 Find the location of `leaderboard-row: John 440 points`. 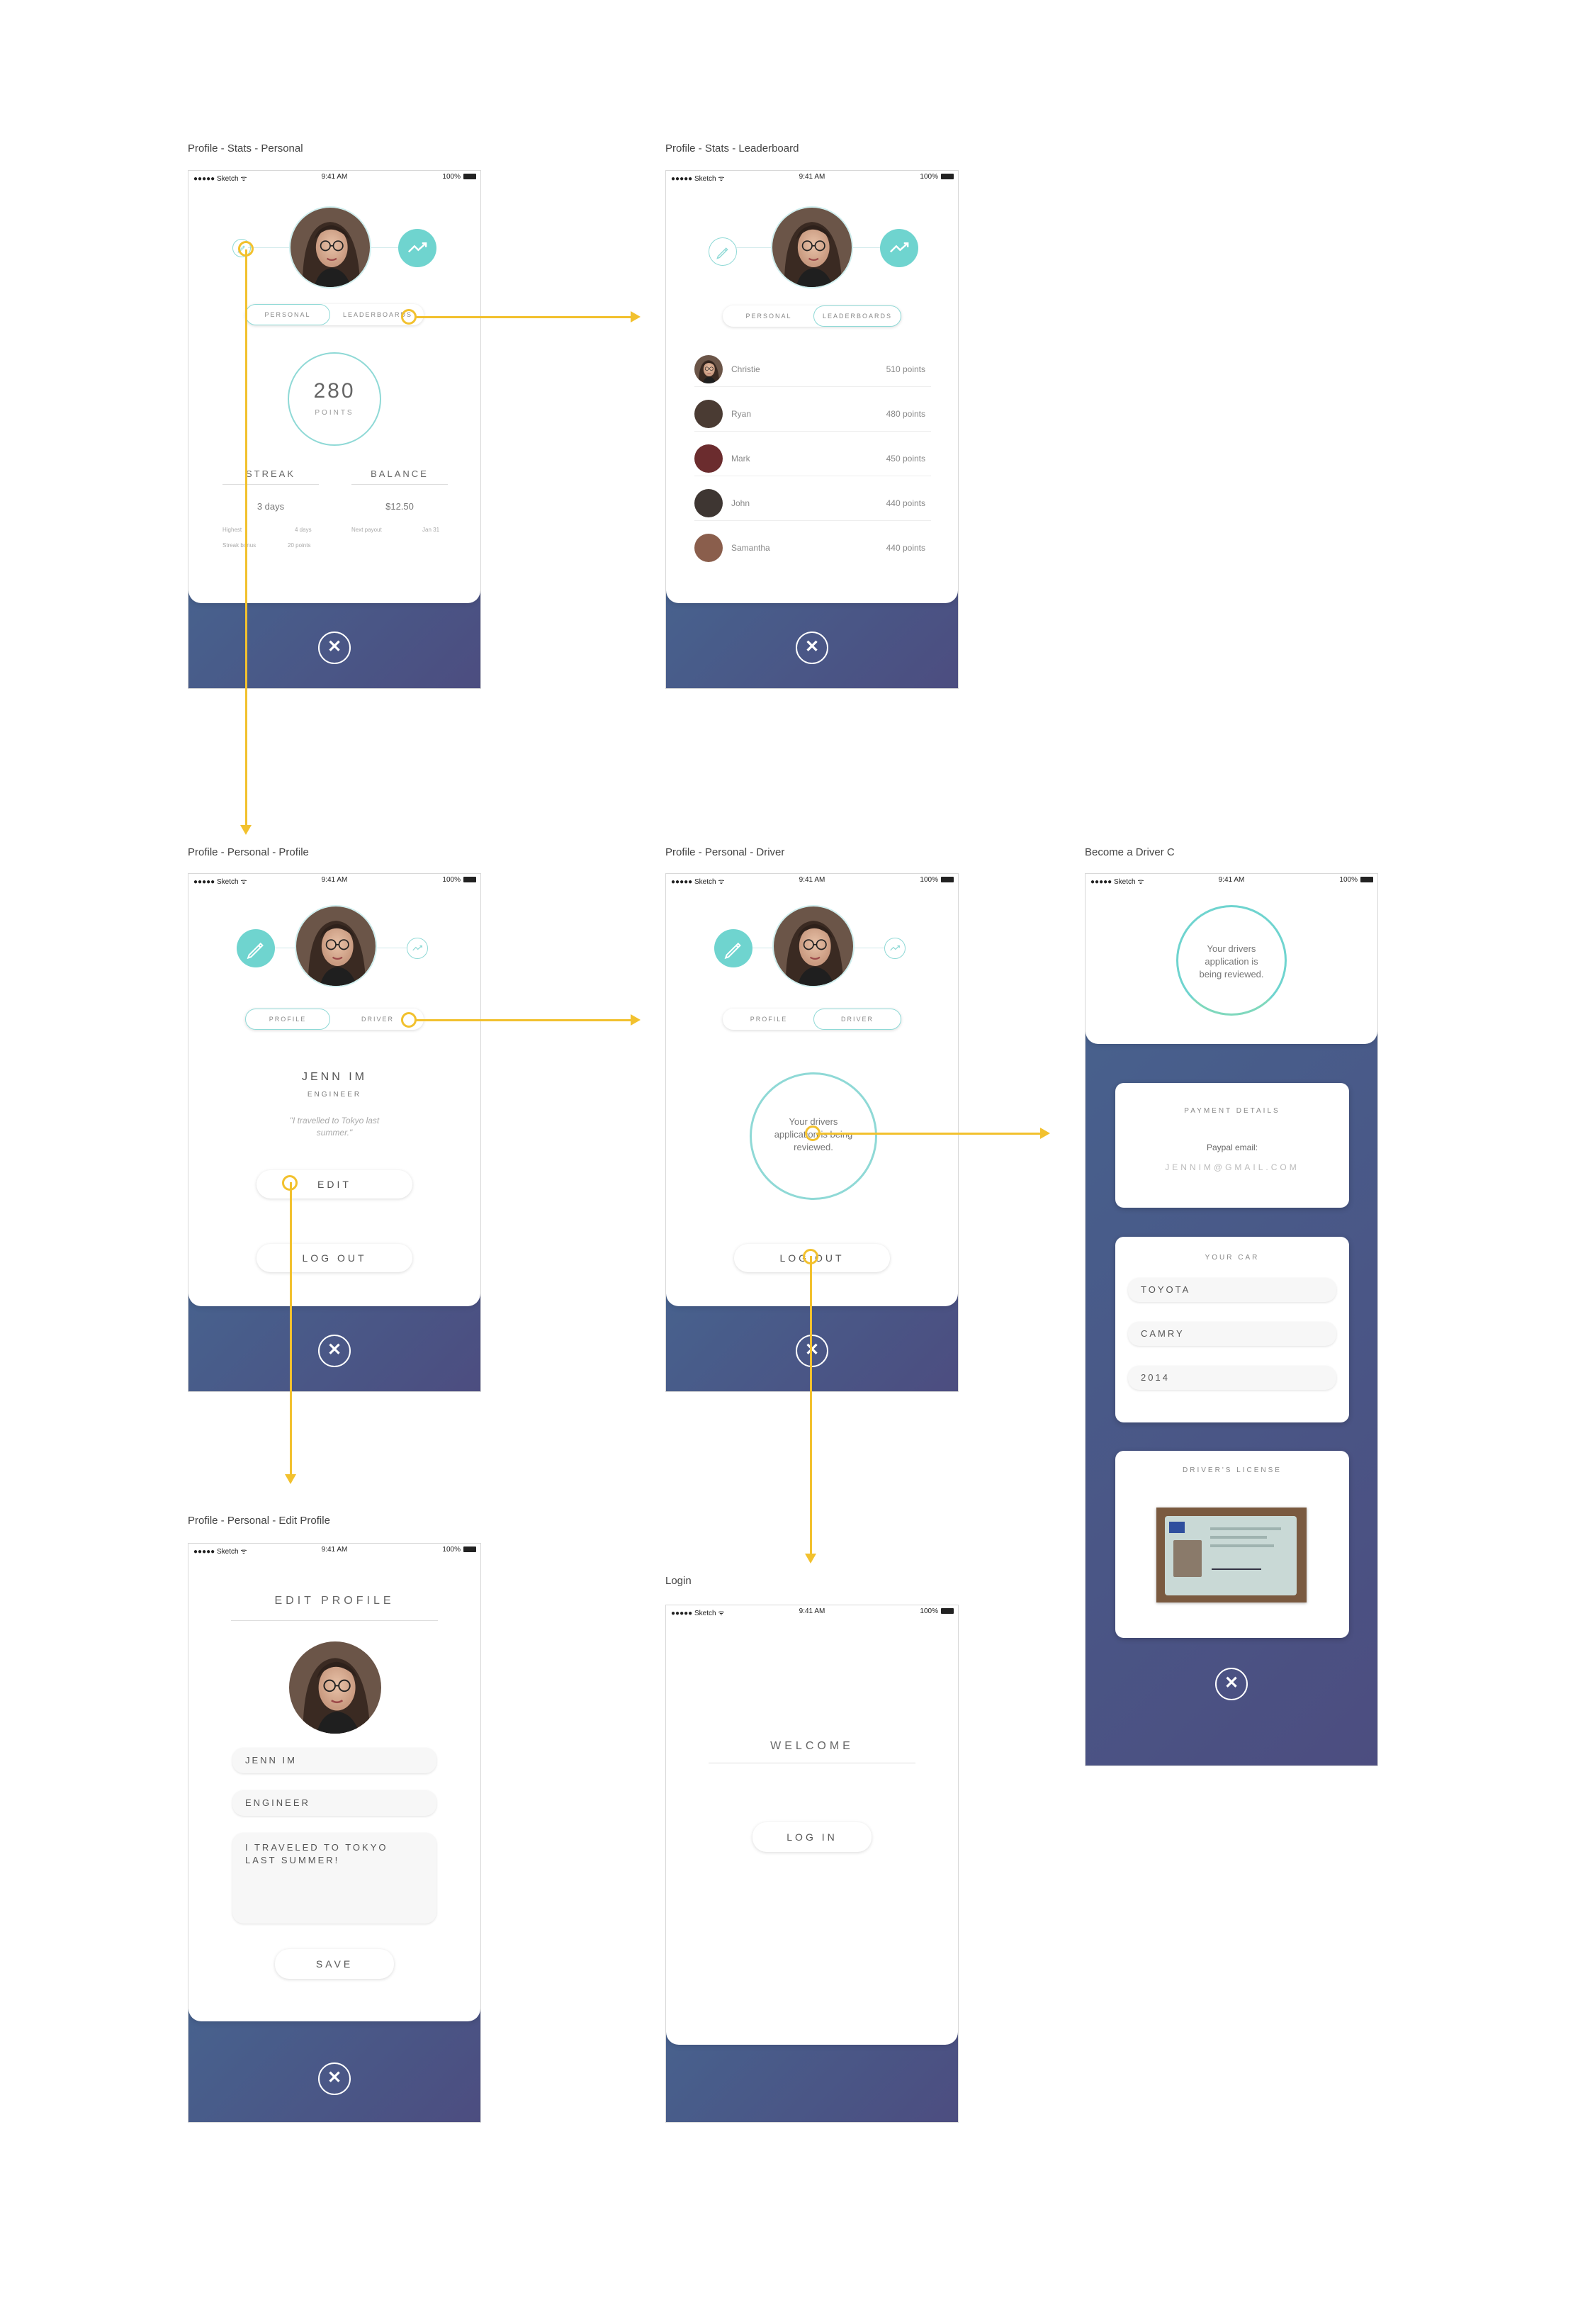

leaderboard-row: John 440 points is located at coordinates (812, 505).